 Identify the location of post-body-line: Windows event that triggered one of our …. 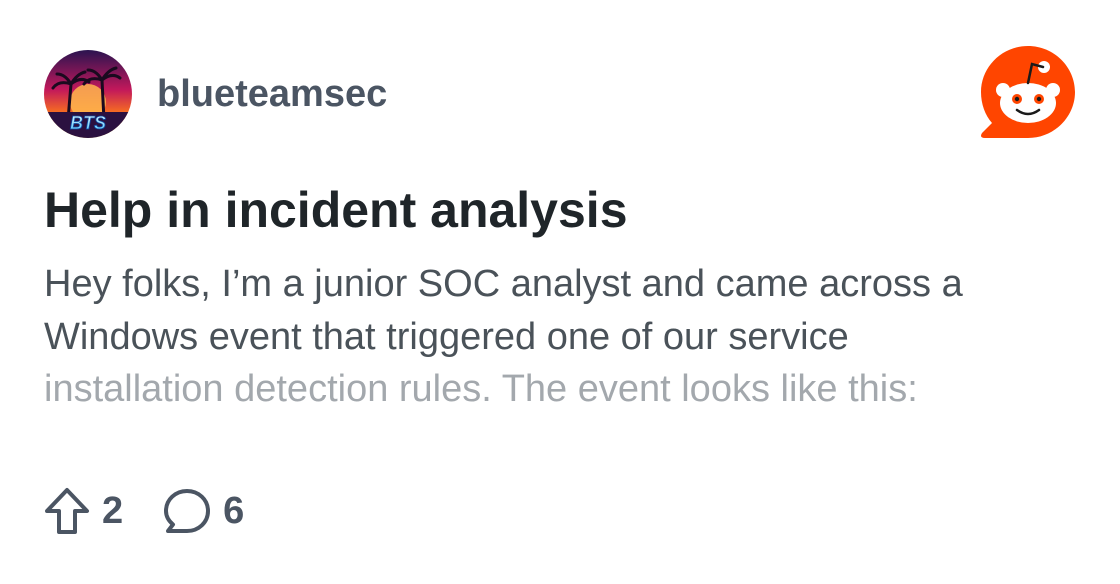
(446, 336).